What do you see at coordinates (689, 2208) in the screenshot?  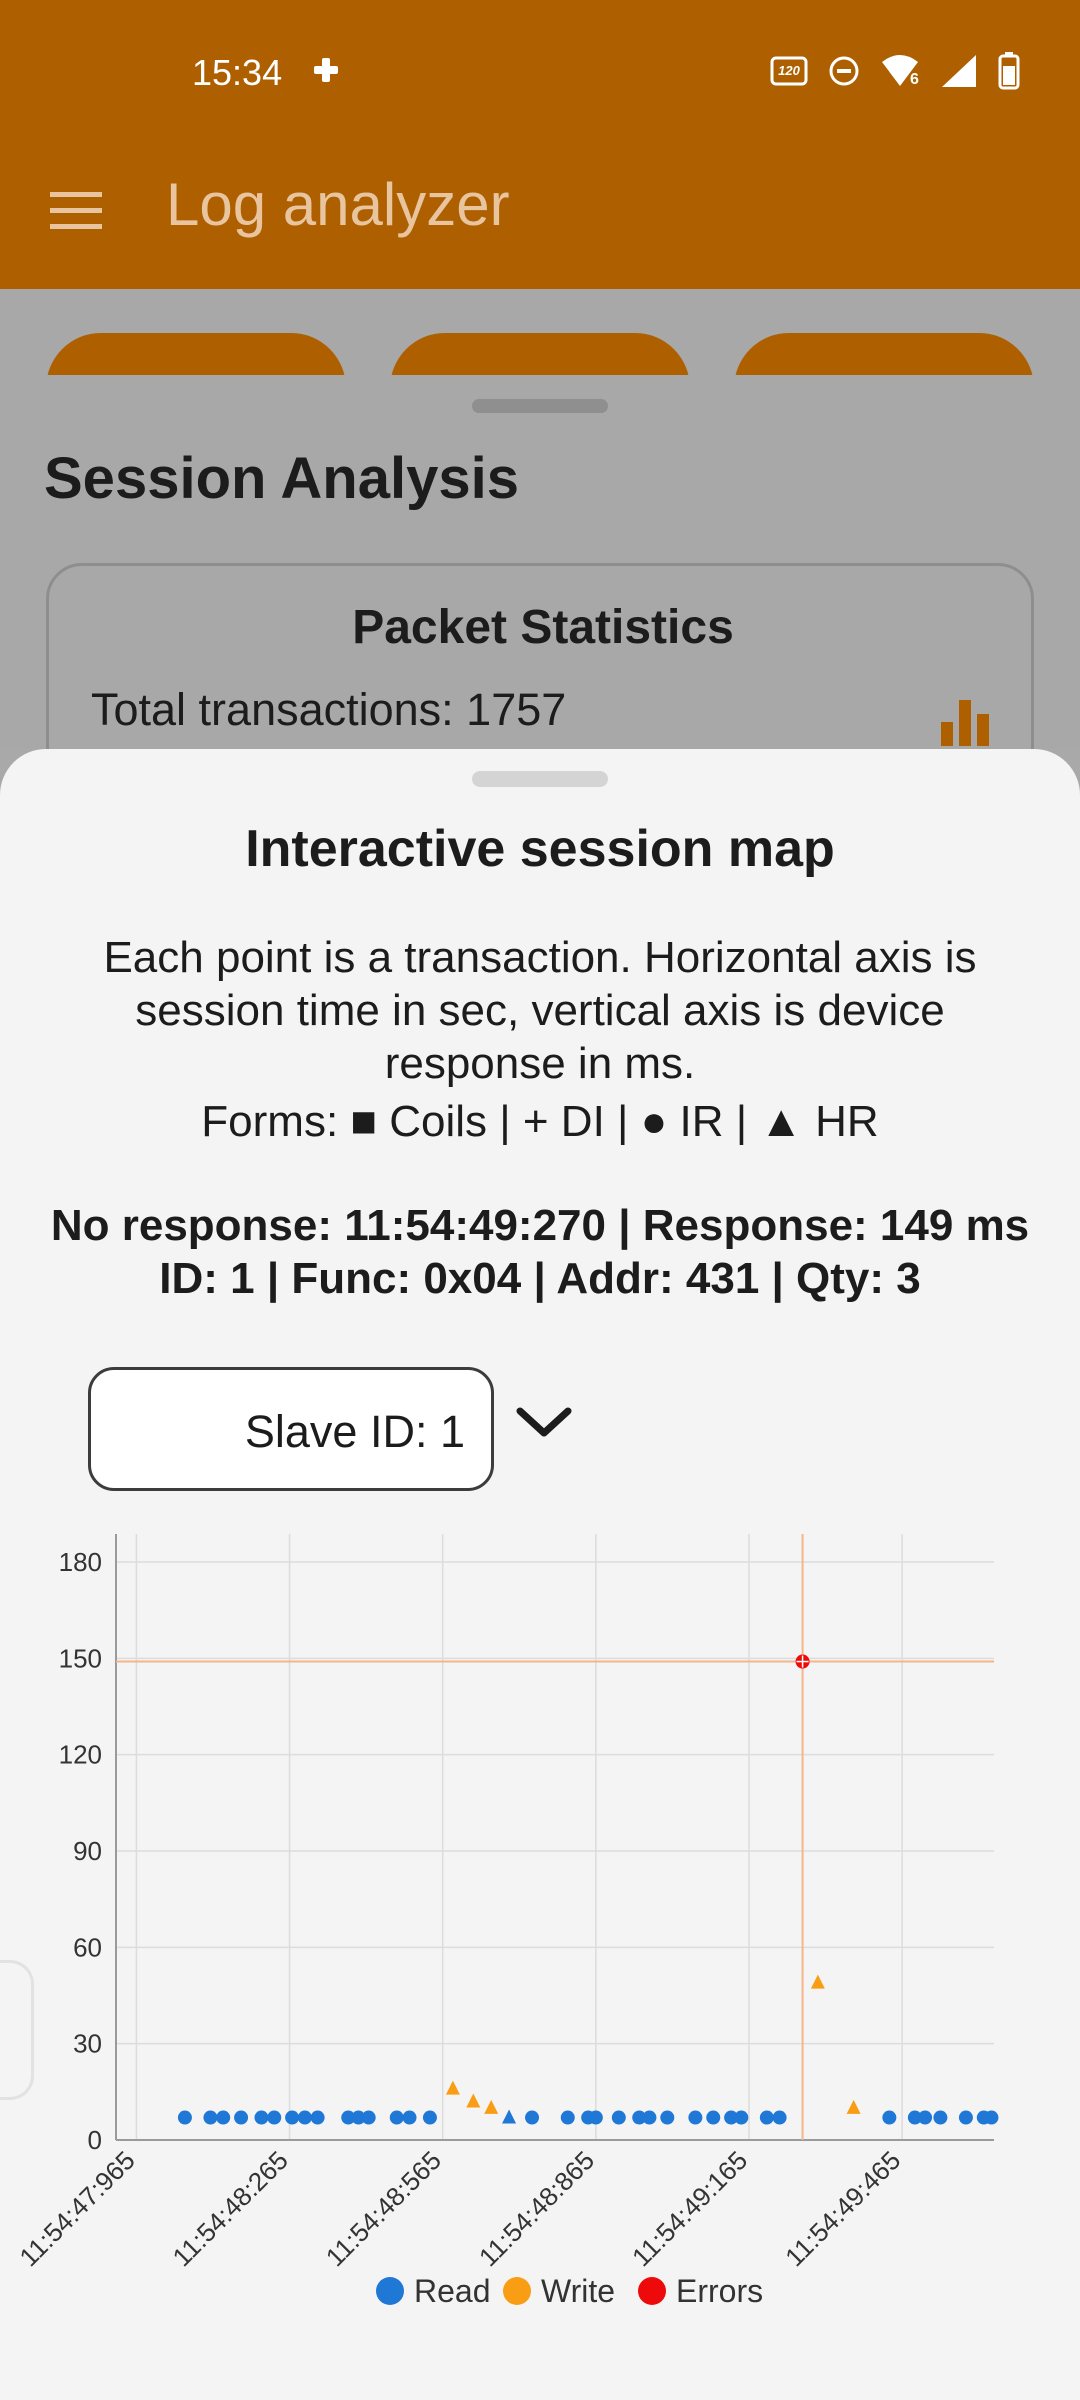 I see `x-tick-label: 11:54:49:165` at bounding box center [689, 2208].